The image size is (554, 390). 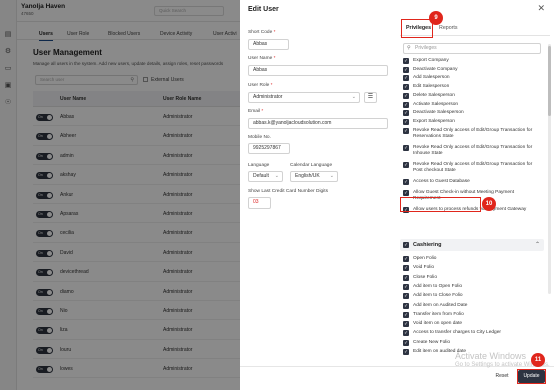 What do you see at coordinates (432, 342) in the screenshot?
I see `privilege-label: Create New Folio` at bounding box center [432, 342].